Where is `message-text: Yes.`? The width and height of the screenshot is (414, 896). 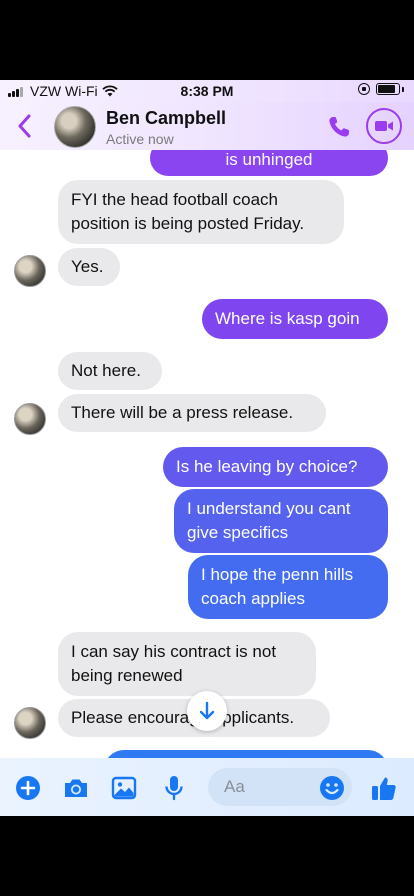 message-text: Yes. is located at coordinates (87, 266).